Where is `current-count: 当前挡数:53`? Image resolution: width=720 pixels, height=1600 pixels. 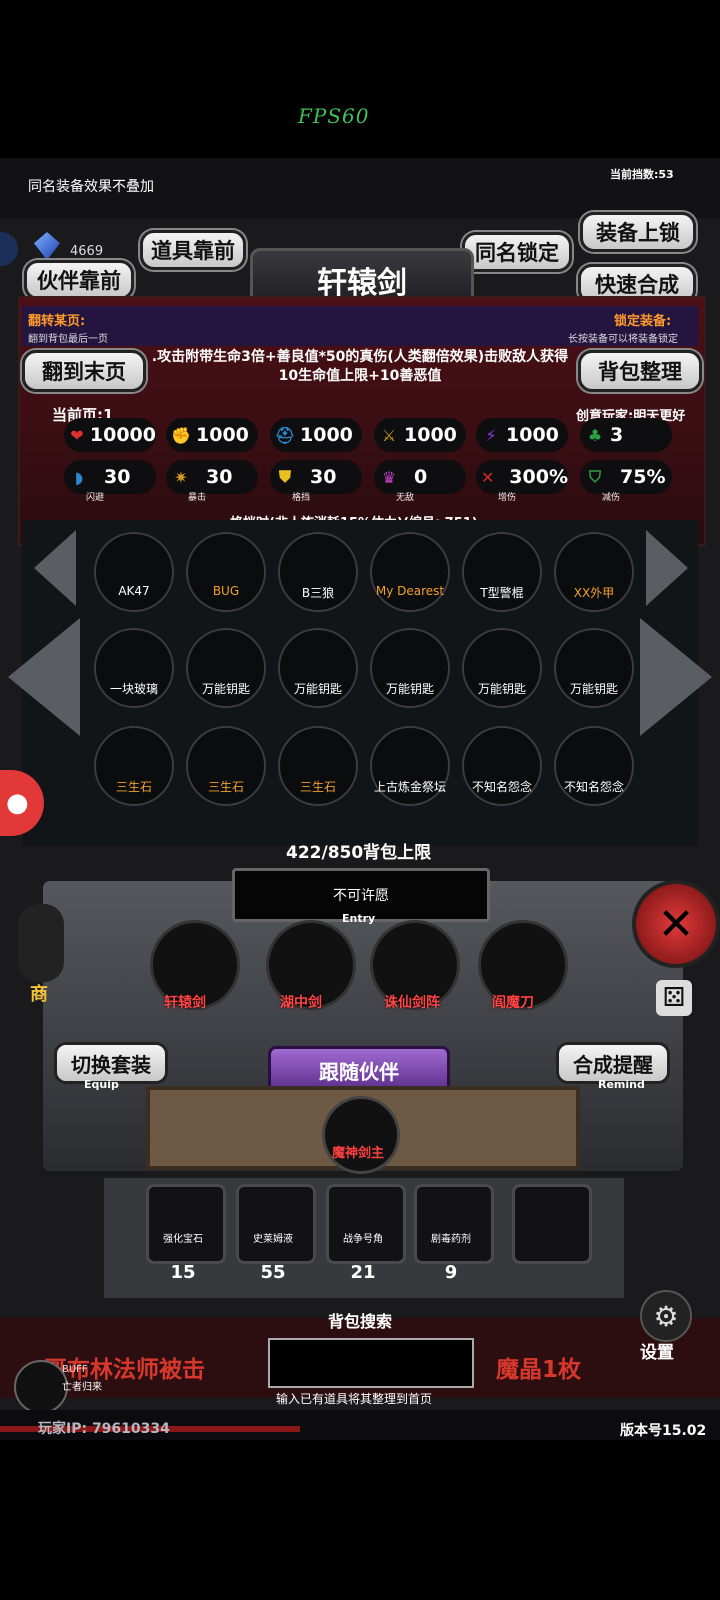 current-count: 当前挡数:53 is located at coordinates (642, 174).